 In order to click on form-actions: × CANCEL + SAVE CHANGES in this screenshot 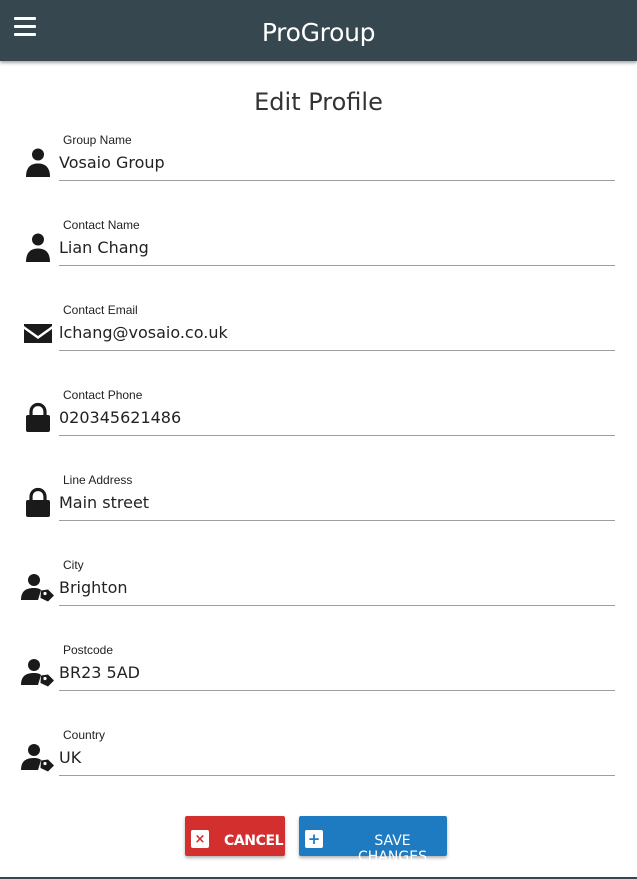, I will do `click(318, 840)`.